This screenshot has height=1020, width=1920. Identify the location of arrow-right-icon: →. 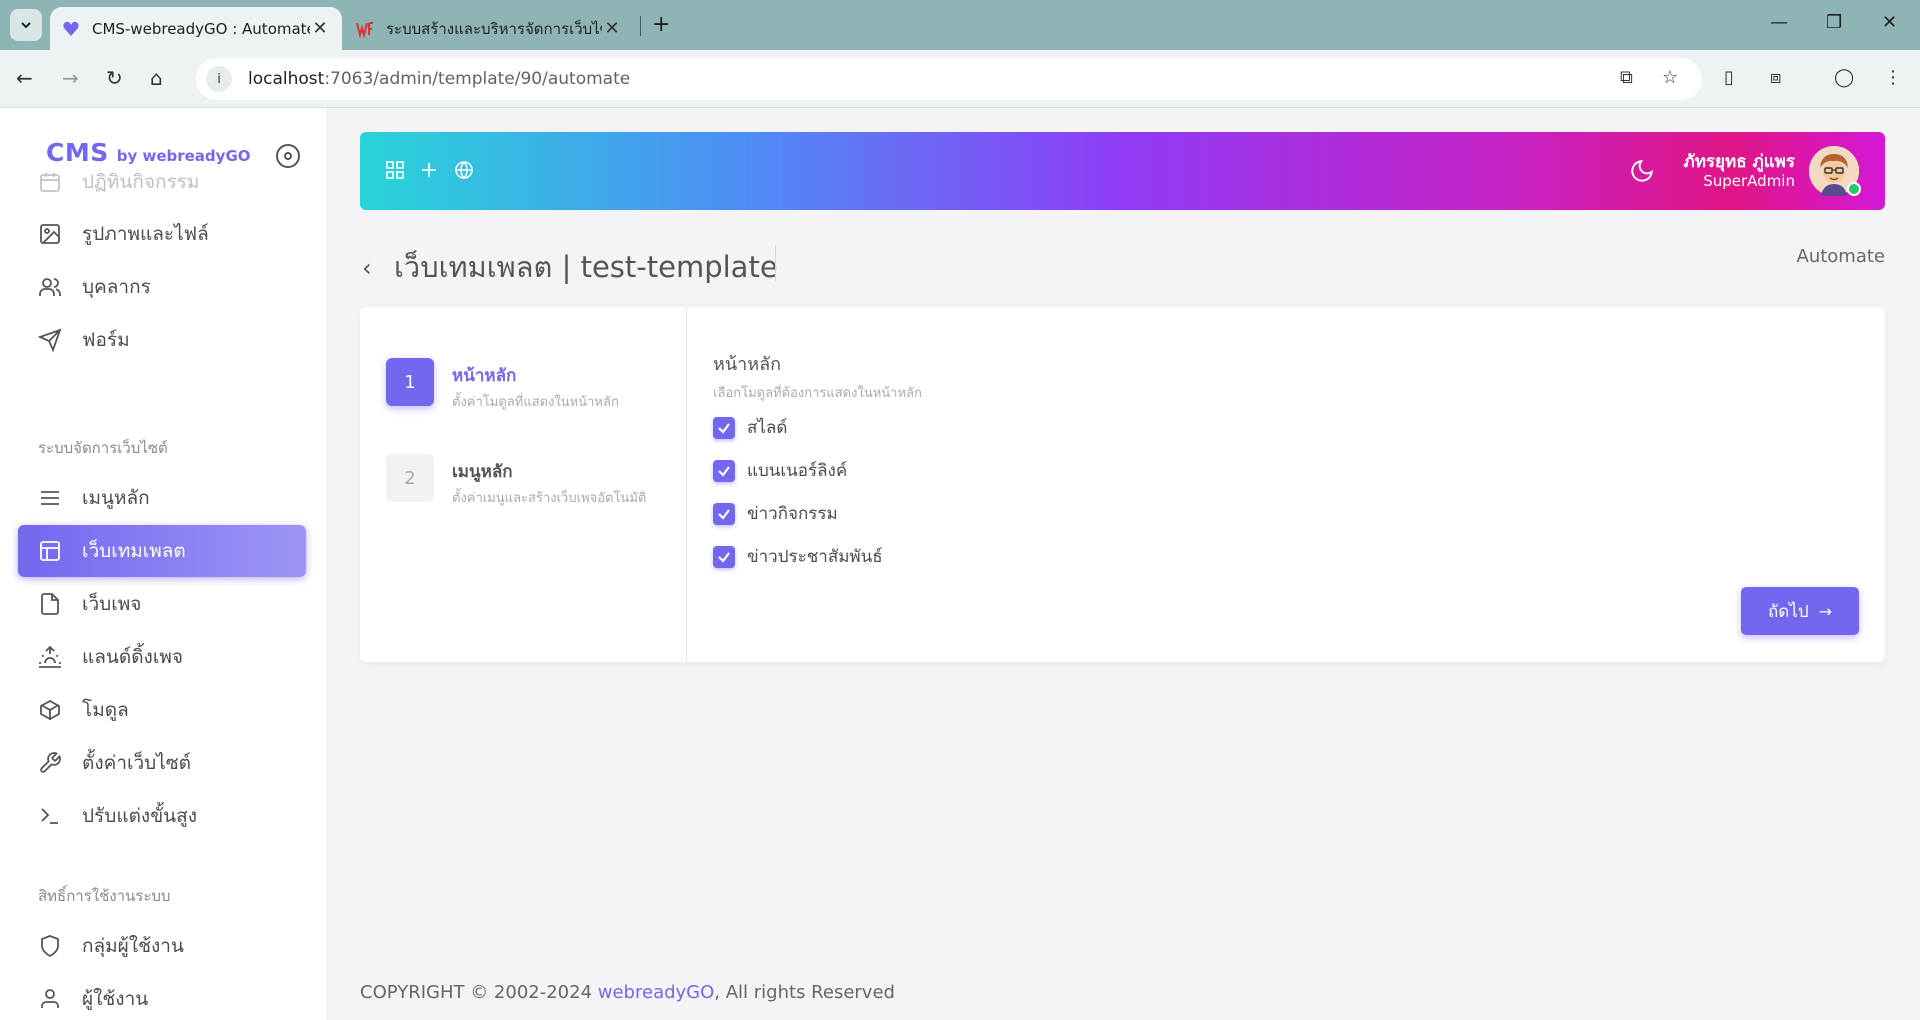
(1825, 611).